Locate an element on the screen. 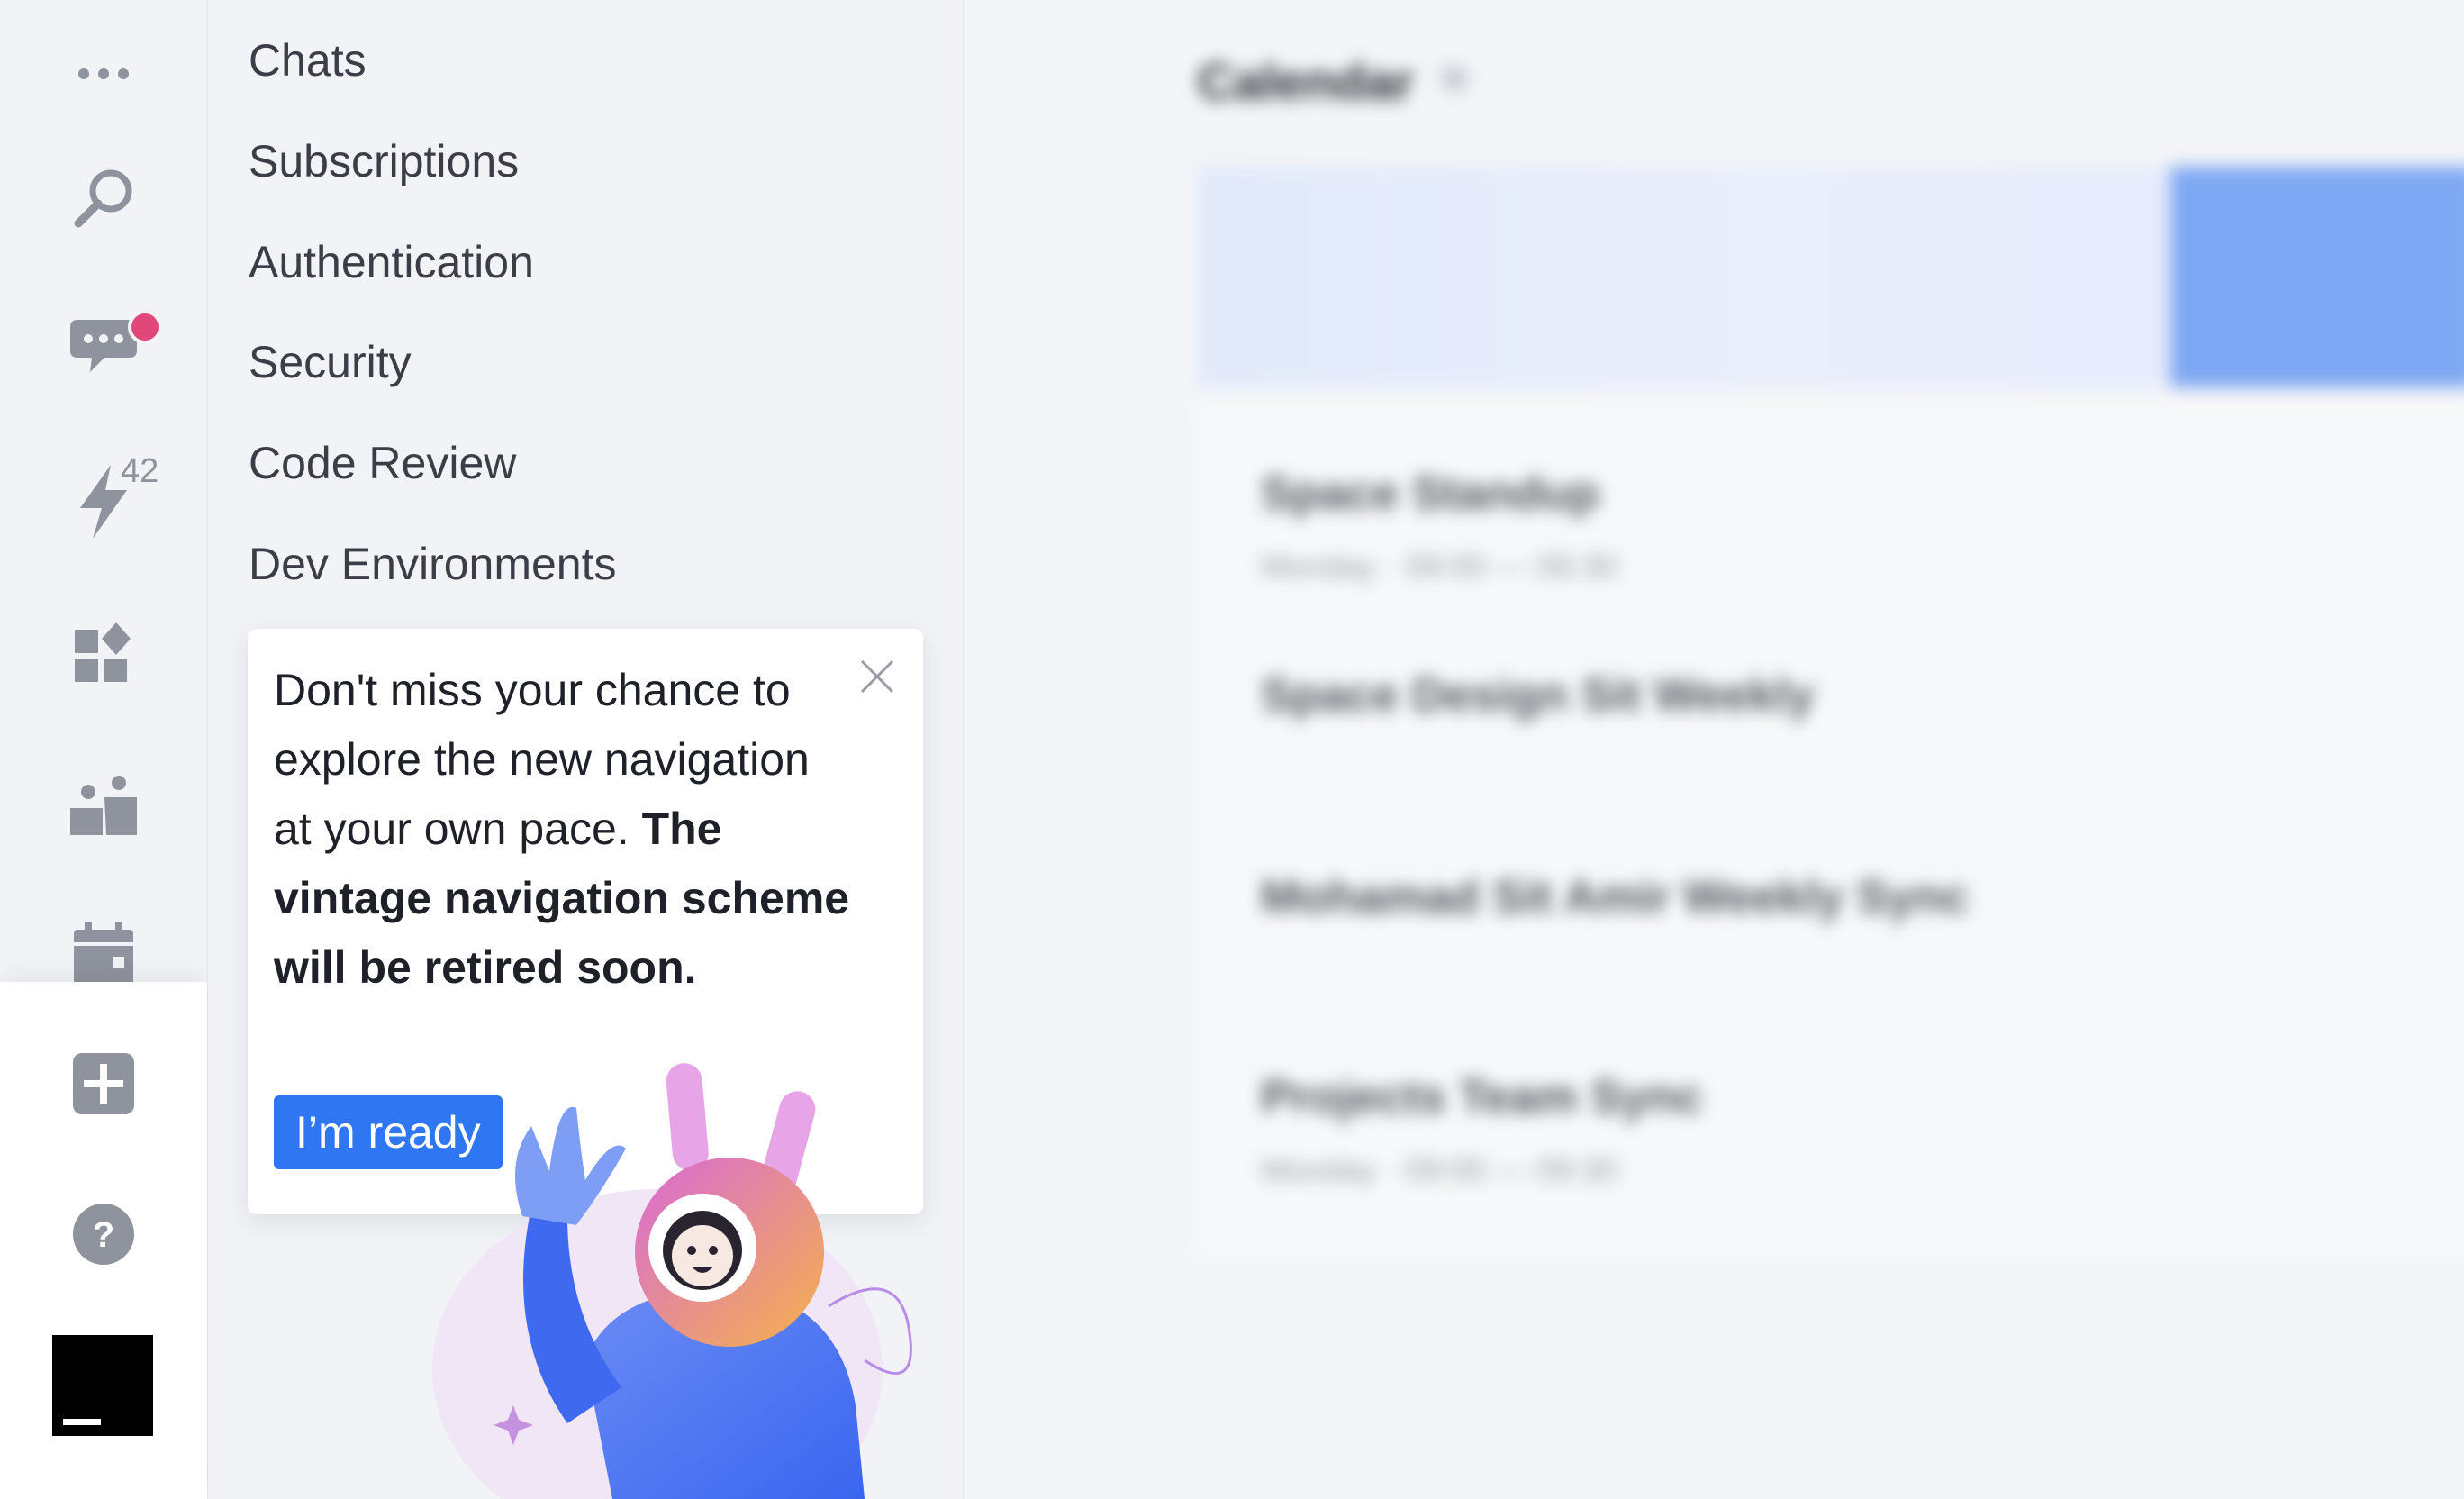  calendar-highlight is located at coordinates (2317, 277).